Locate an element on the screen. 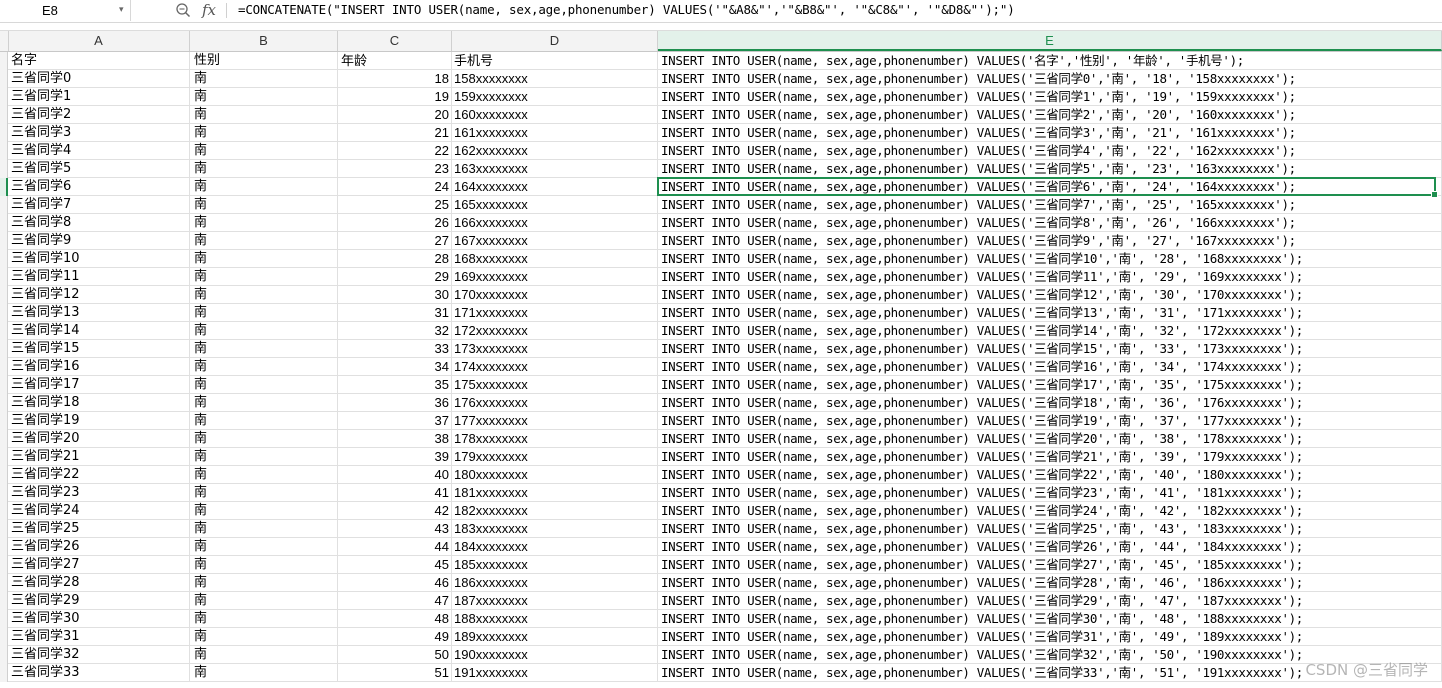 This screenshot has width=1442, height=688. cell-a: 三省同学1 is located at coordinates (99, 96).